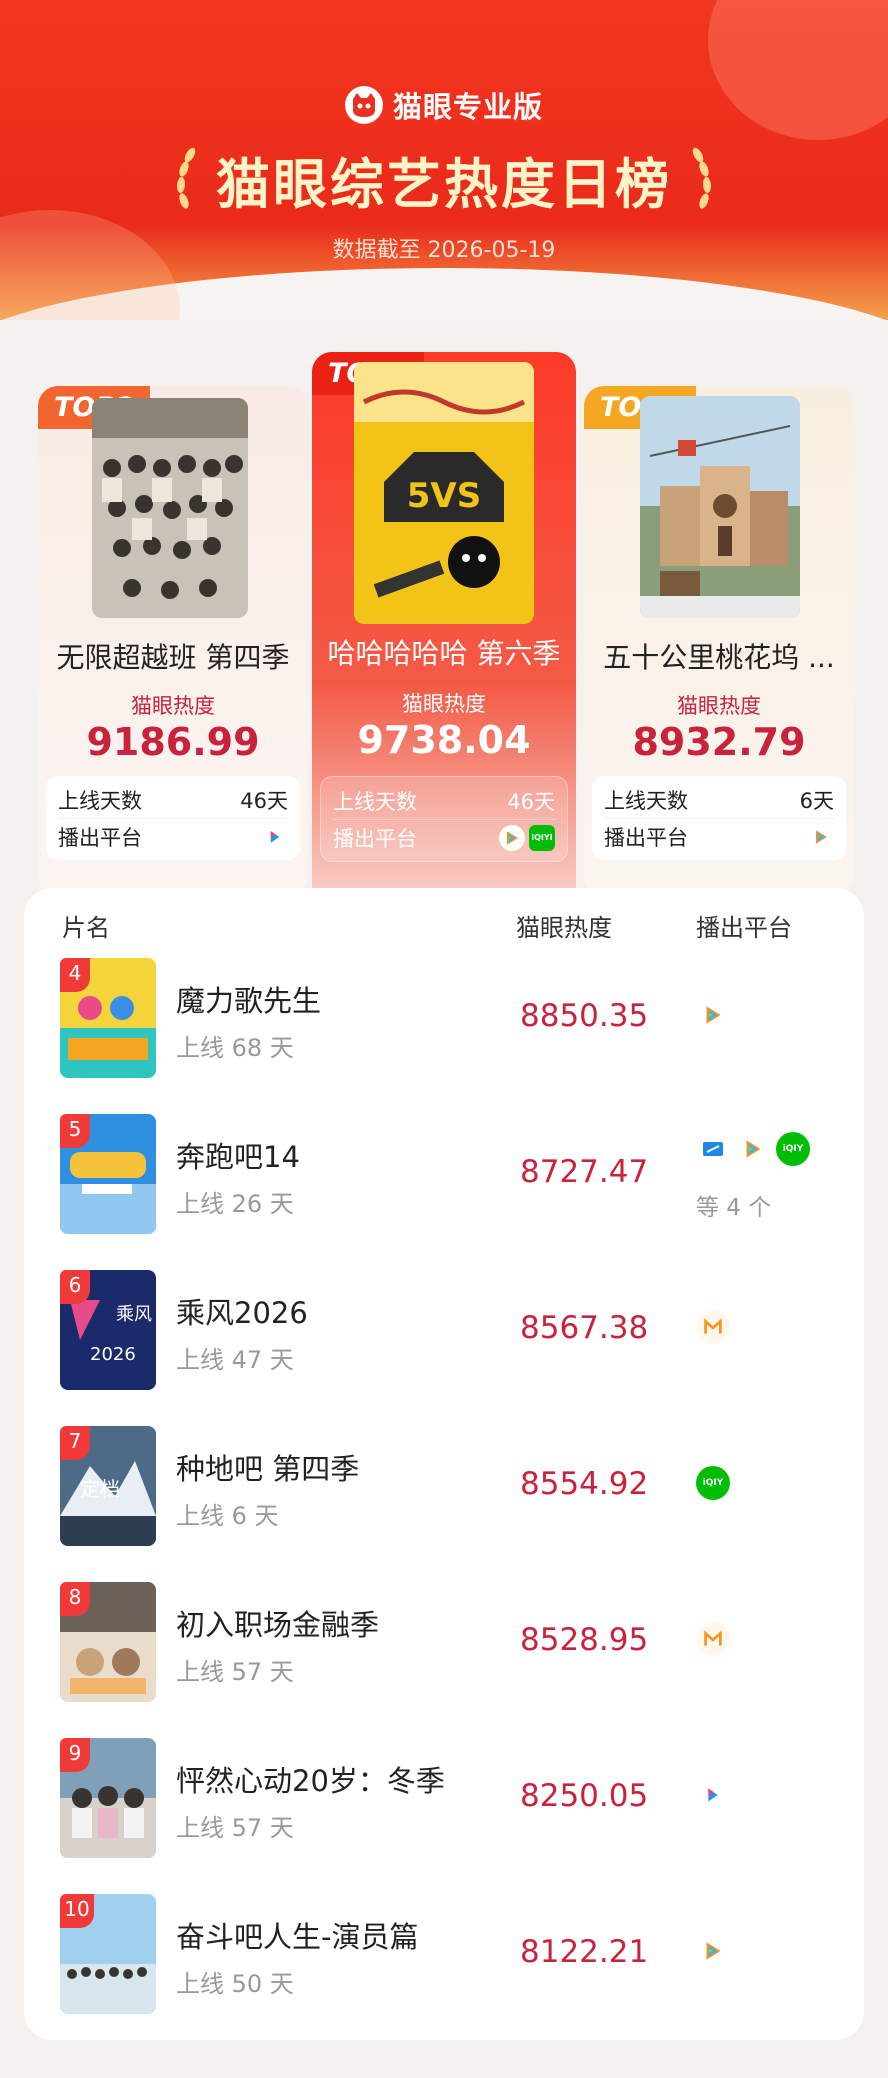  What do you see at coordinates (113, 1354) in the screenshot?
I see `svg-text: 2026` at bounding box center [113, 1354].